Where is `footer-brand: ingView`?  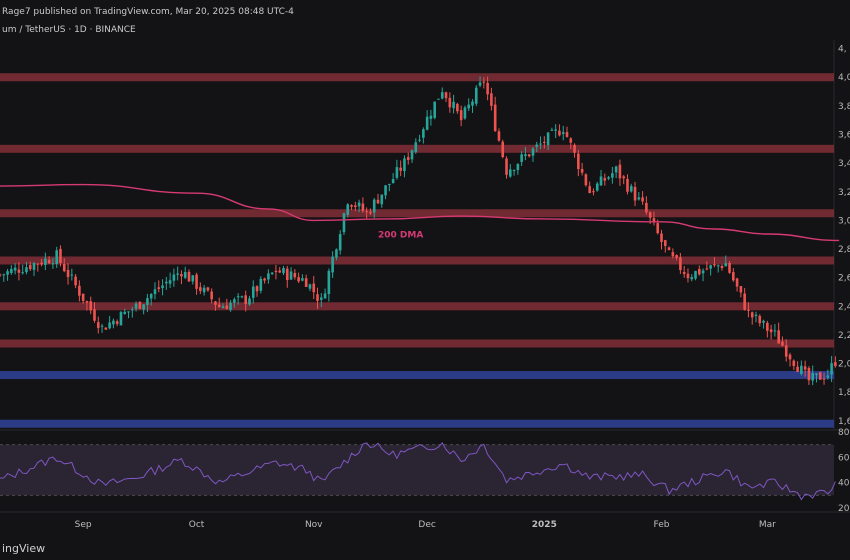 footer-brand: ingView is located at coordinates (23, 548).